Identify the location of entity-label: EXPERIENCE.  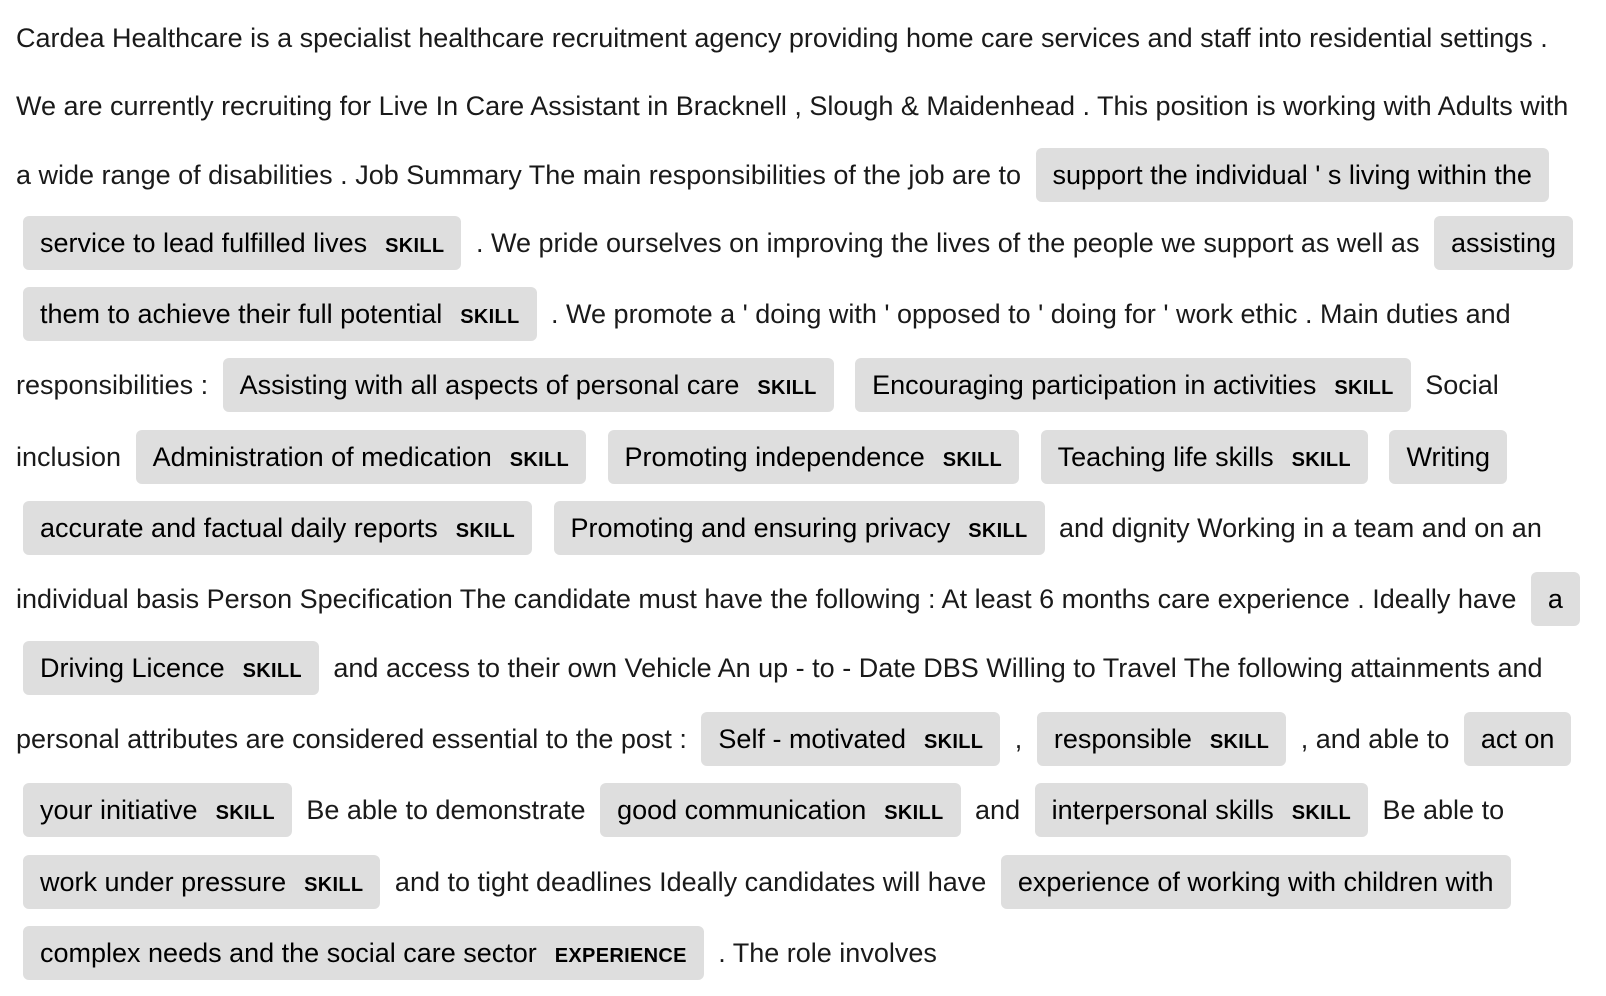
(620, 955).